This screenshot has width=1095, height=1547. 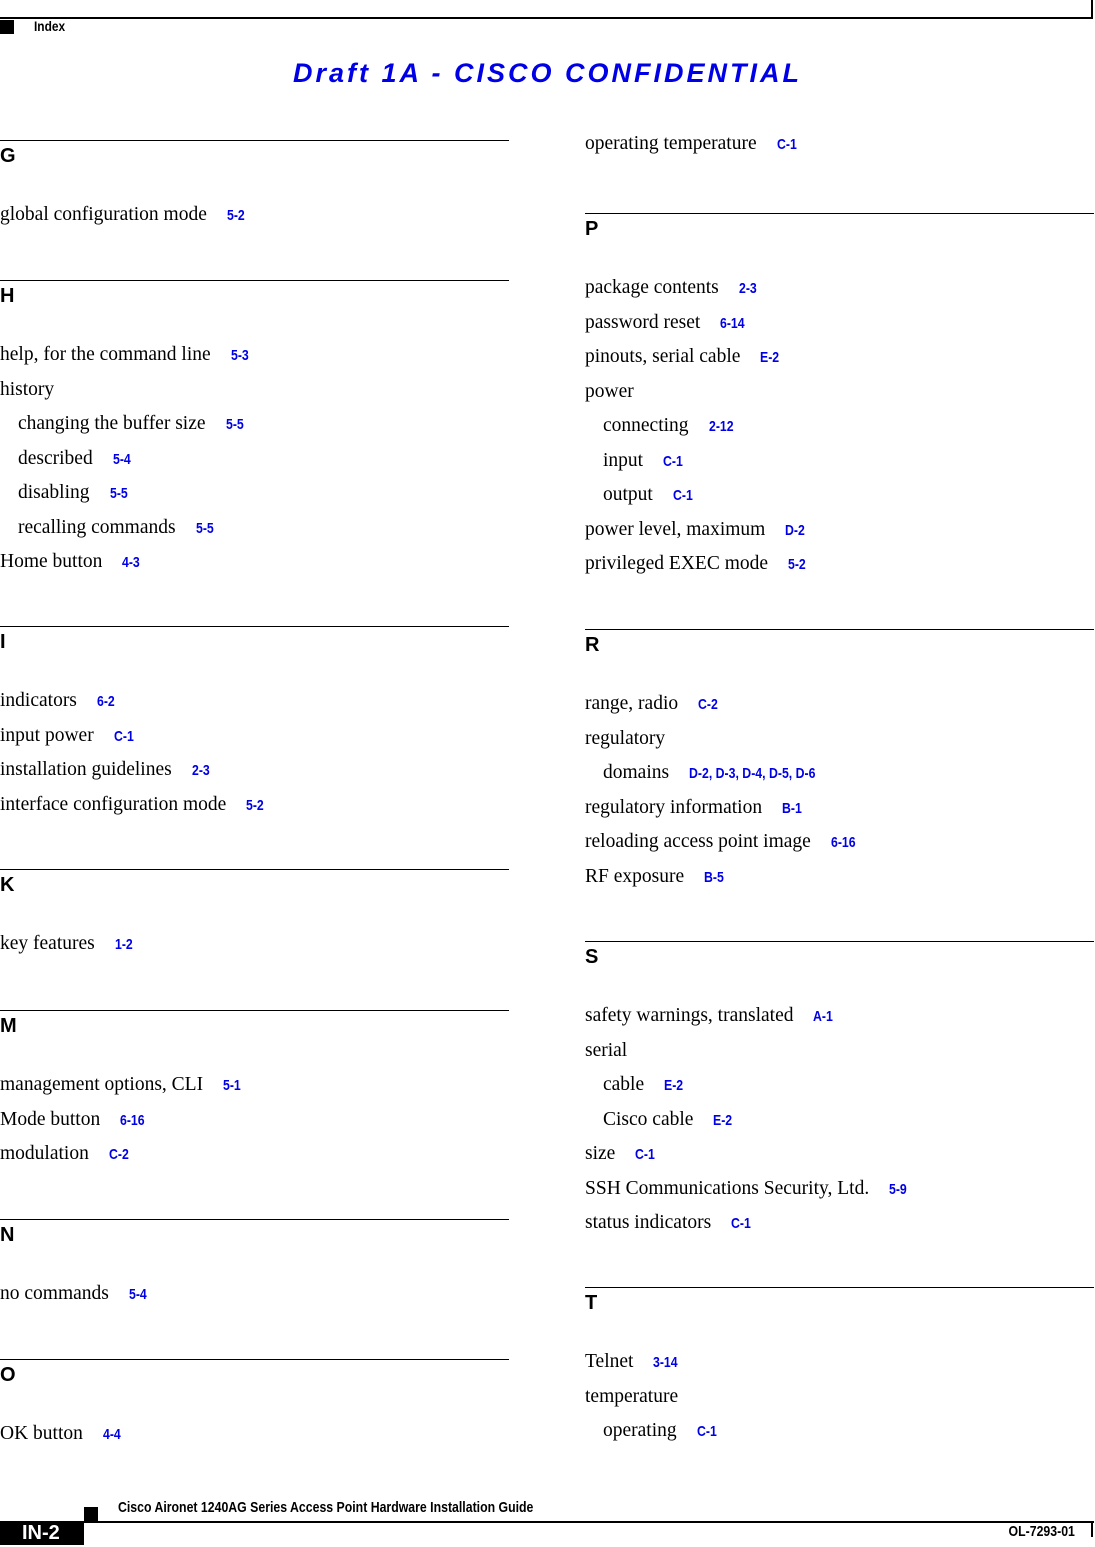 What do you see at coordinates (47, 735) in the screenshot?
I see `entry-term: input power` at bounding box center [47, 735].